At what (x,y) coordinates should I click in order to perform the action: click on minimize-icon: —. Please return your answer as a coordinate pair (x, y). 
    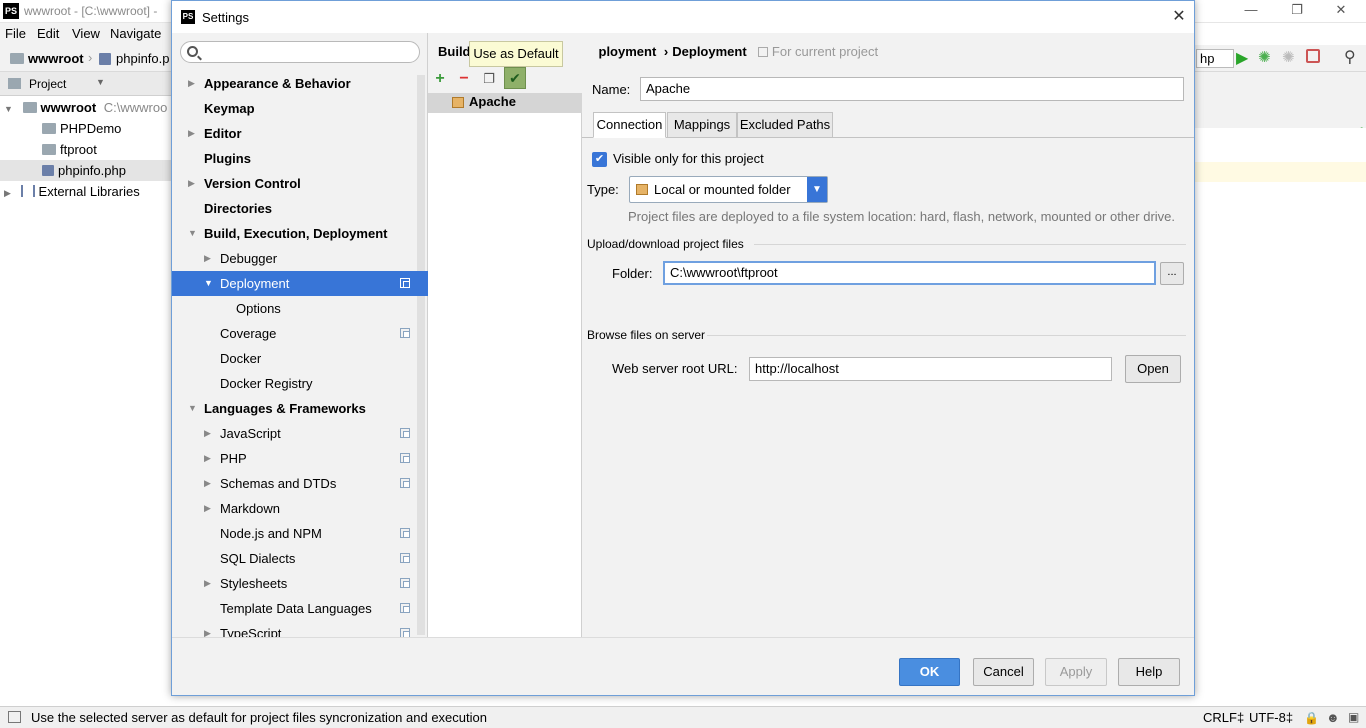
    Looking at the image, I should click on (1251, 11).